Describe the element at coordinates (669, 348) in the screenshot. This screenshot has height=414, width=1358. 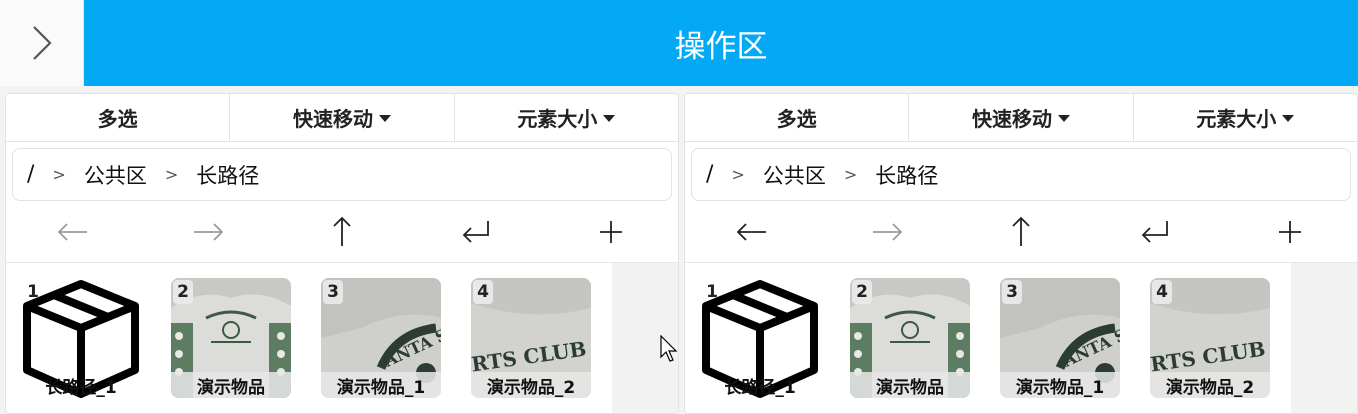
I see `mouse-cursor-icon` at that location.